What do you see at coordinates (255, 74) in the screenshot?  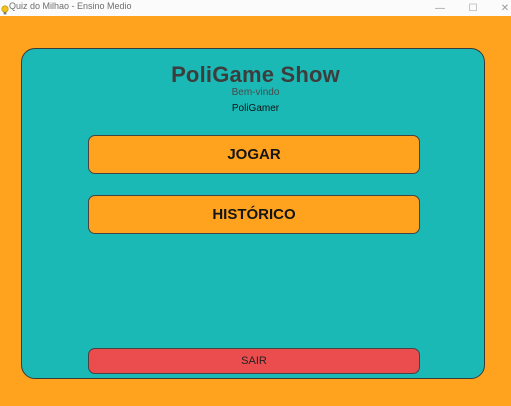 I see `page-title: PoliGame Show` at bounding box center [255, 74].